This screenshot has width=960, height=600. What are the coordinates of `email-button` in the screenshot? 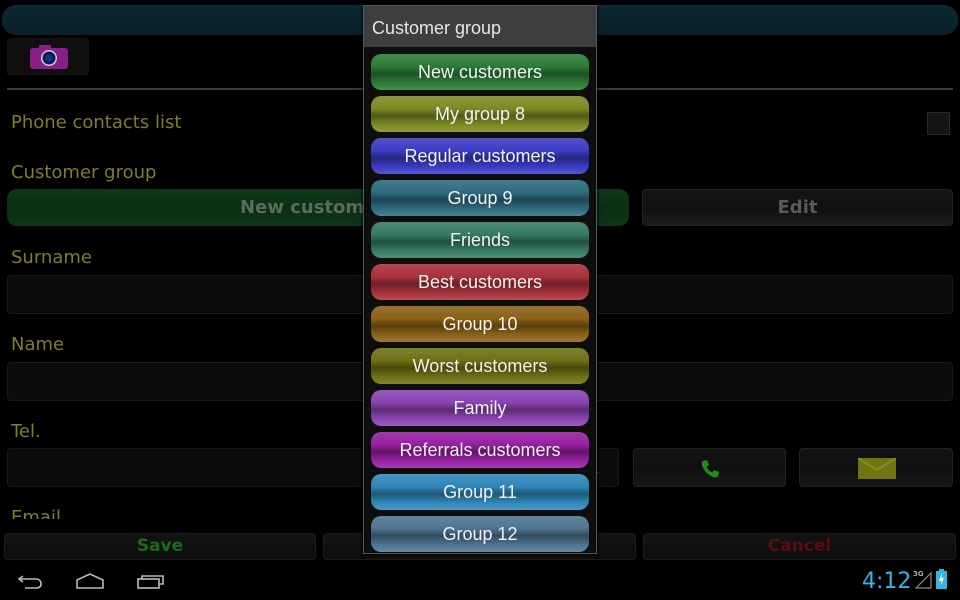 It's located at (876, 467).